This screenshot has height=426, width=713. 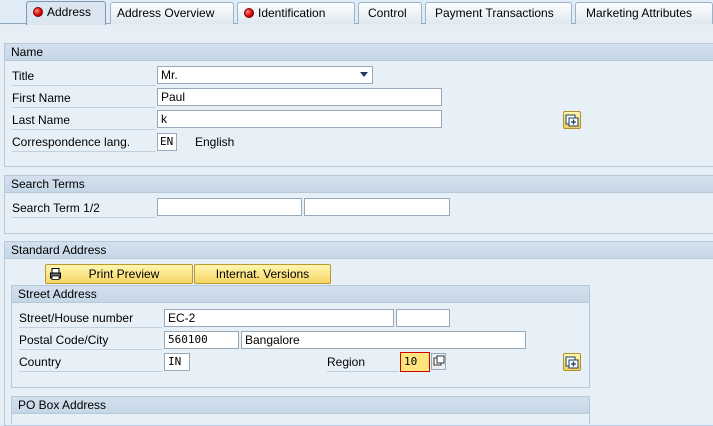 I want to click on group-title: Name, so click(x=359, y=52).